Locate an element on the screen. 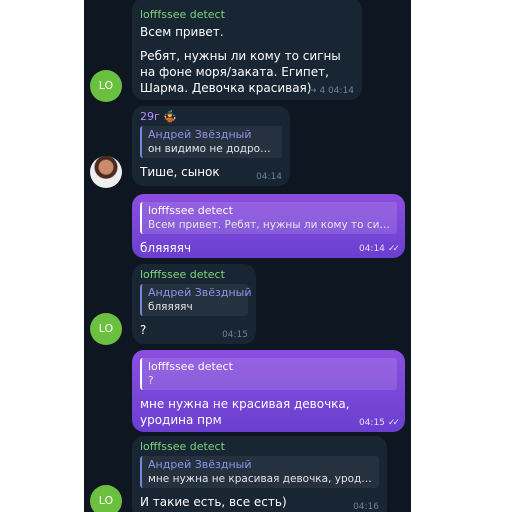 This screenshot has width=512, height=512. reply-preview: lofffssee detect ? is located at coordinates (268, 374).